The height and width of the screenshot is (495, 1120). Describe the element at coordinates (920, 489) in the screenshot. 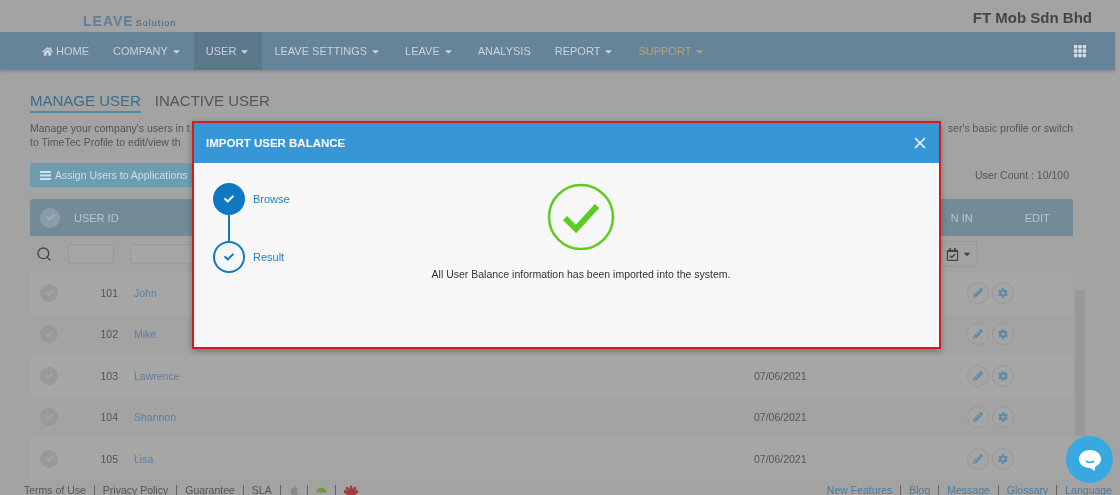

I see `footer-link: Blog` at that location.